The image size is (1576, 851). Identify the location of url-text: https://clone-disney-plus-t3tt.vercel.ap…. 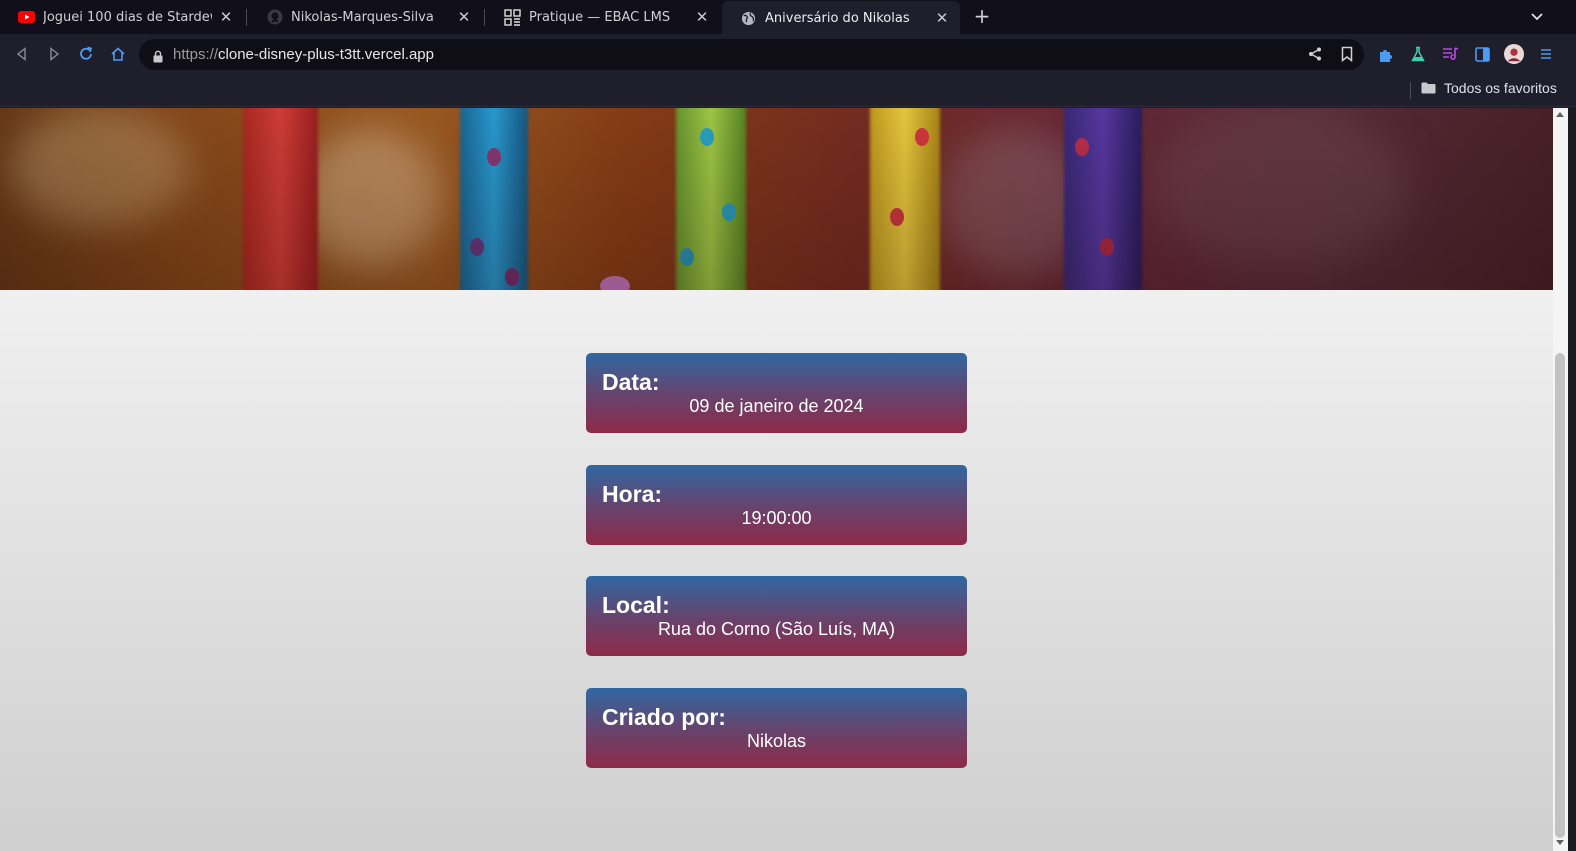
(303, 54).